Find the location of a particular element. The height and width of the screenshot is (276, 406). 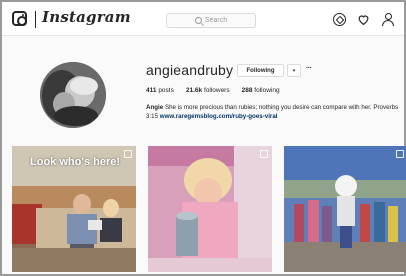

following-count: 288 following is located at coordinates (261, 90).